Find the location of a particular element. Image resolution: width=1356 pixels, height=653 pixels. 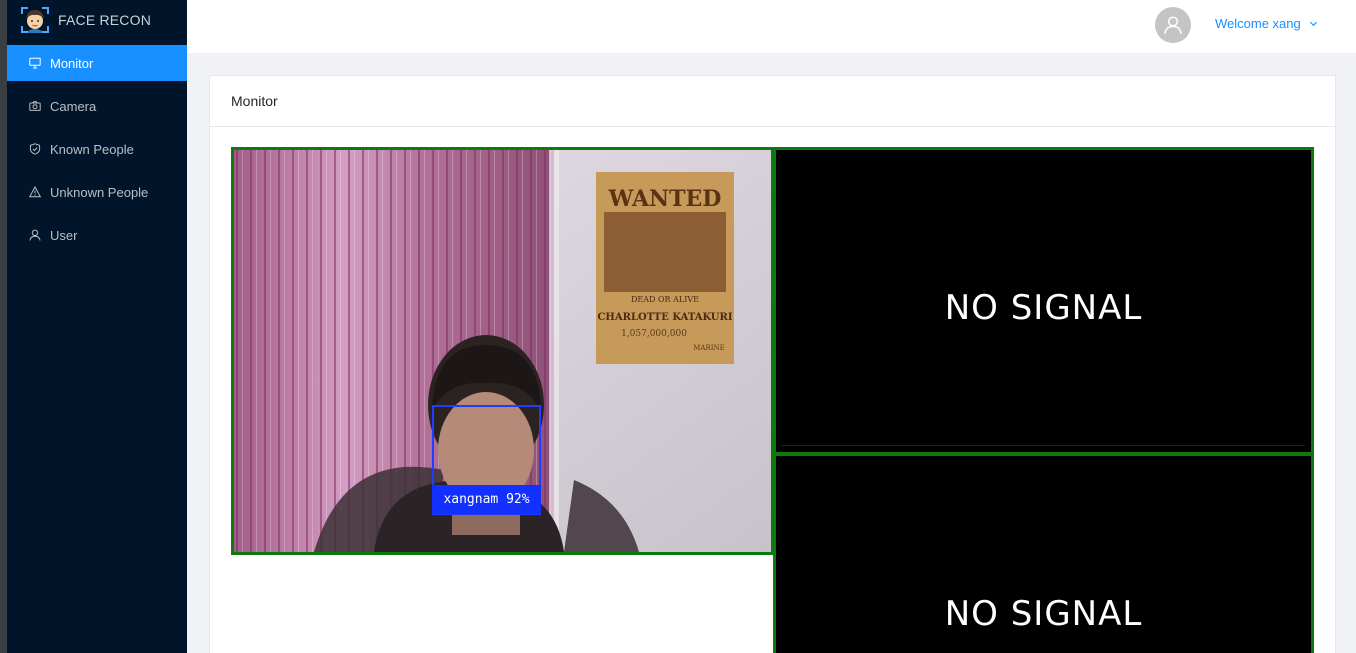

monitor-icon is located at coordinates (35, 63).